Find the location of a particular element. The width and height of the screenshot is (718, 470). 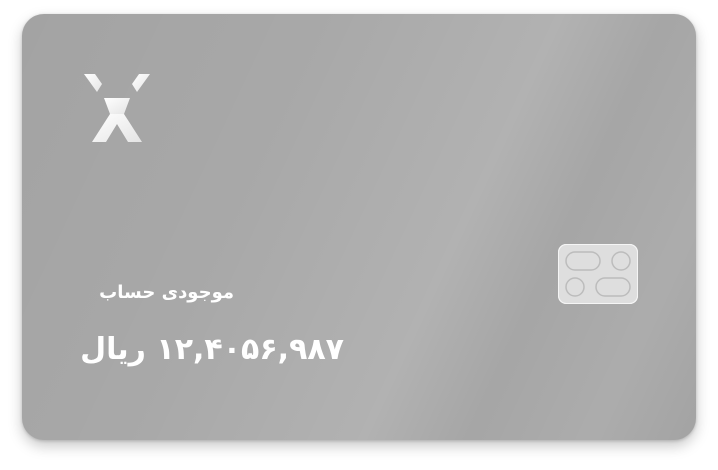

balance-label: موجودی حساب is located at coordinates (166, 292).